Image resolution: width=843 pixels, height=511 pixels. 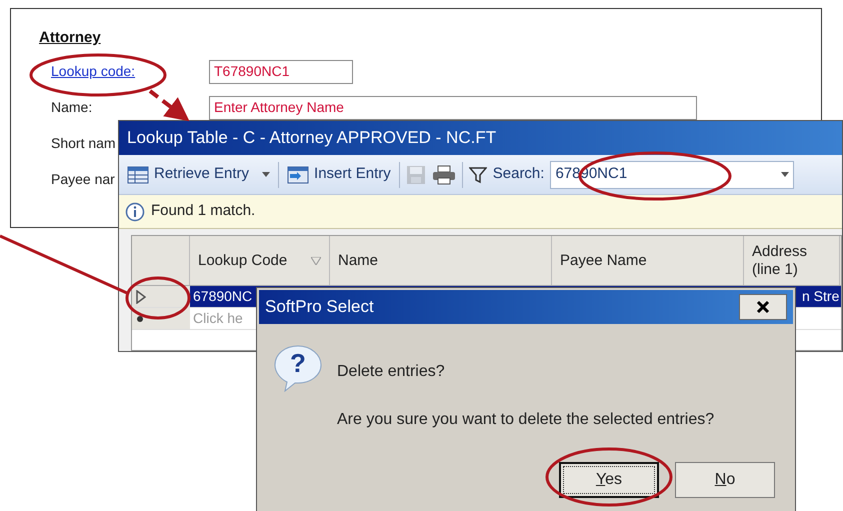 What do you see at coordinates (169, 105) in the screenshot?
I see `dashed-arrow` at bounding box center [169, 105].